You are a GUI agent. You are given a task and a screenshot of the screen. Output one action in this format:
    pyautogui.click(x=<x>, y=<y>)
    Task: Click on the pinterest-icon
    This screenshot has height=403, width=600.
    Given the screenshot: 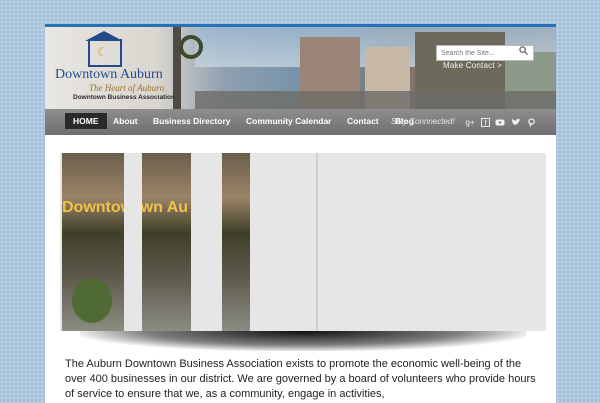 What is the action you would take?
    pyautogui.click(x=531, y=123)
    